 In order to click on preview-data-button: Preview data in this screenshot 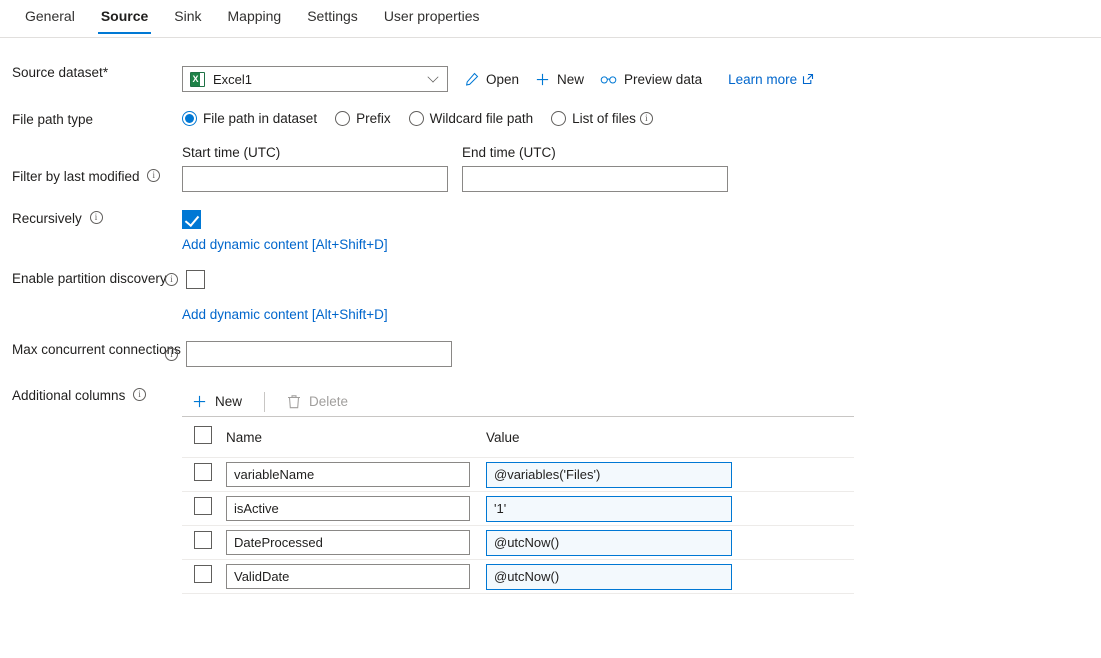, I will do `click(651, 79)`.